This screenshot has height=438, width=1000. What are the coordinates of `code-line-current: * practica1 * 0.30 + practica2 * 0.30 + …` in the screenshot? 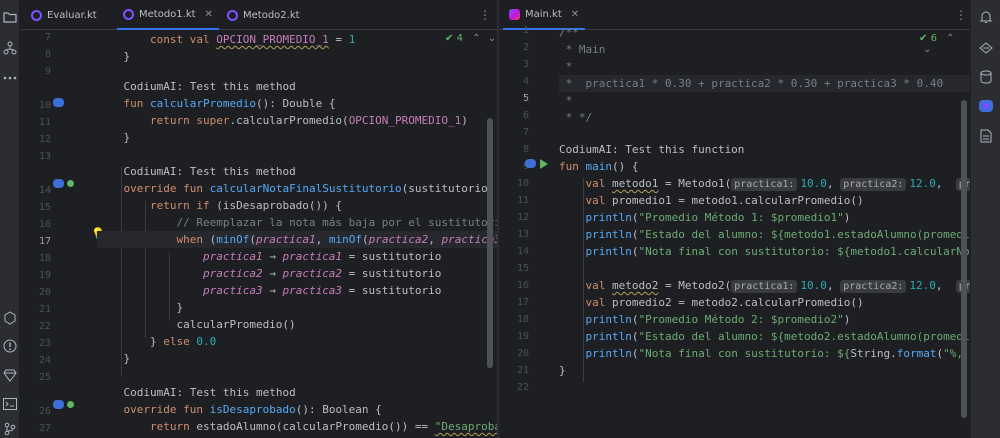 It's located at (764, 83).